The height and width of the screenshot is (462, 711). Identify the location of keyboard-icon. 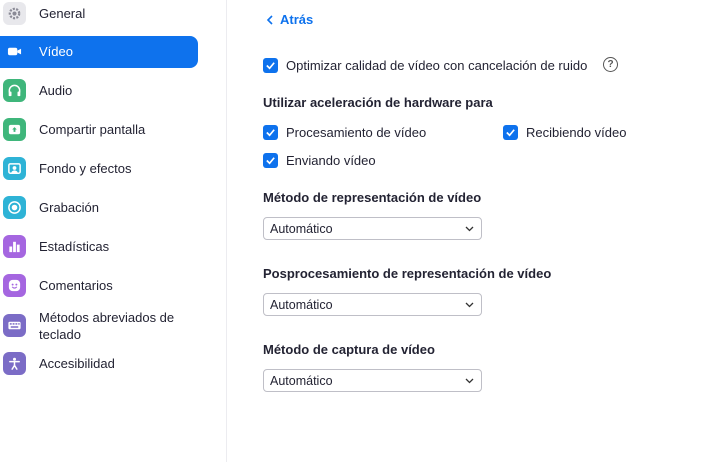
(14, 325).